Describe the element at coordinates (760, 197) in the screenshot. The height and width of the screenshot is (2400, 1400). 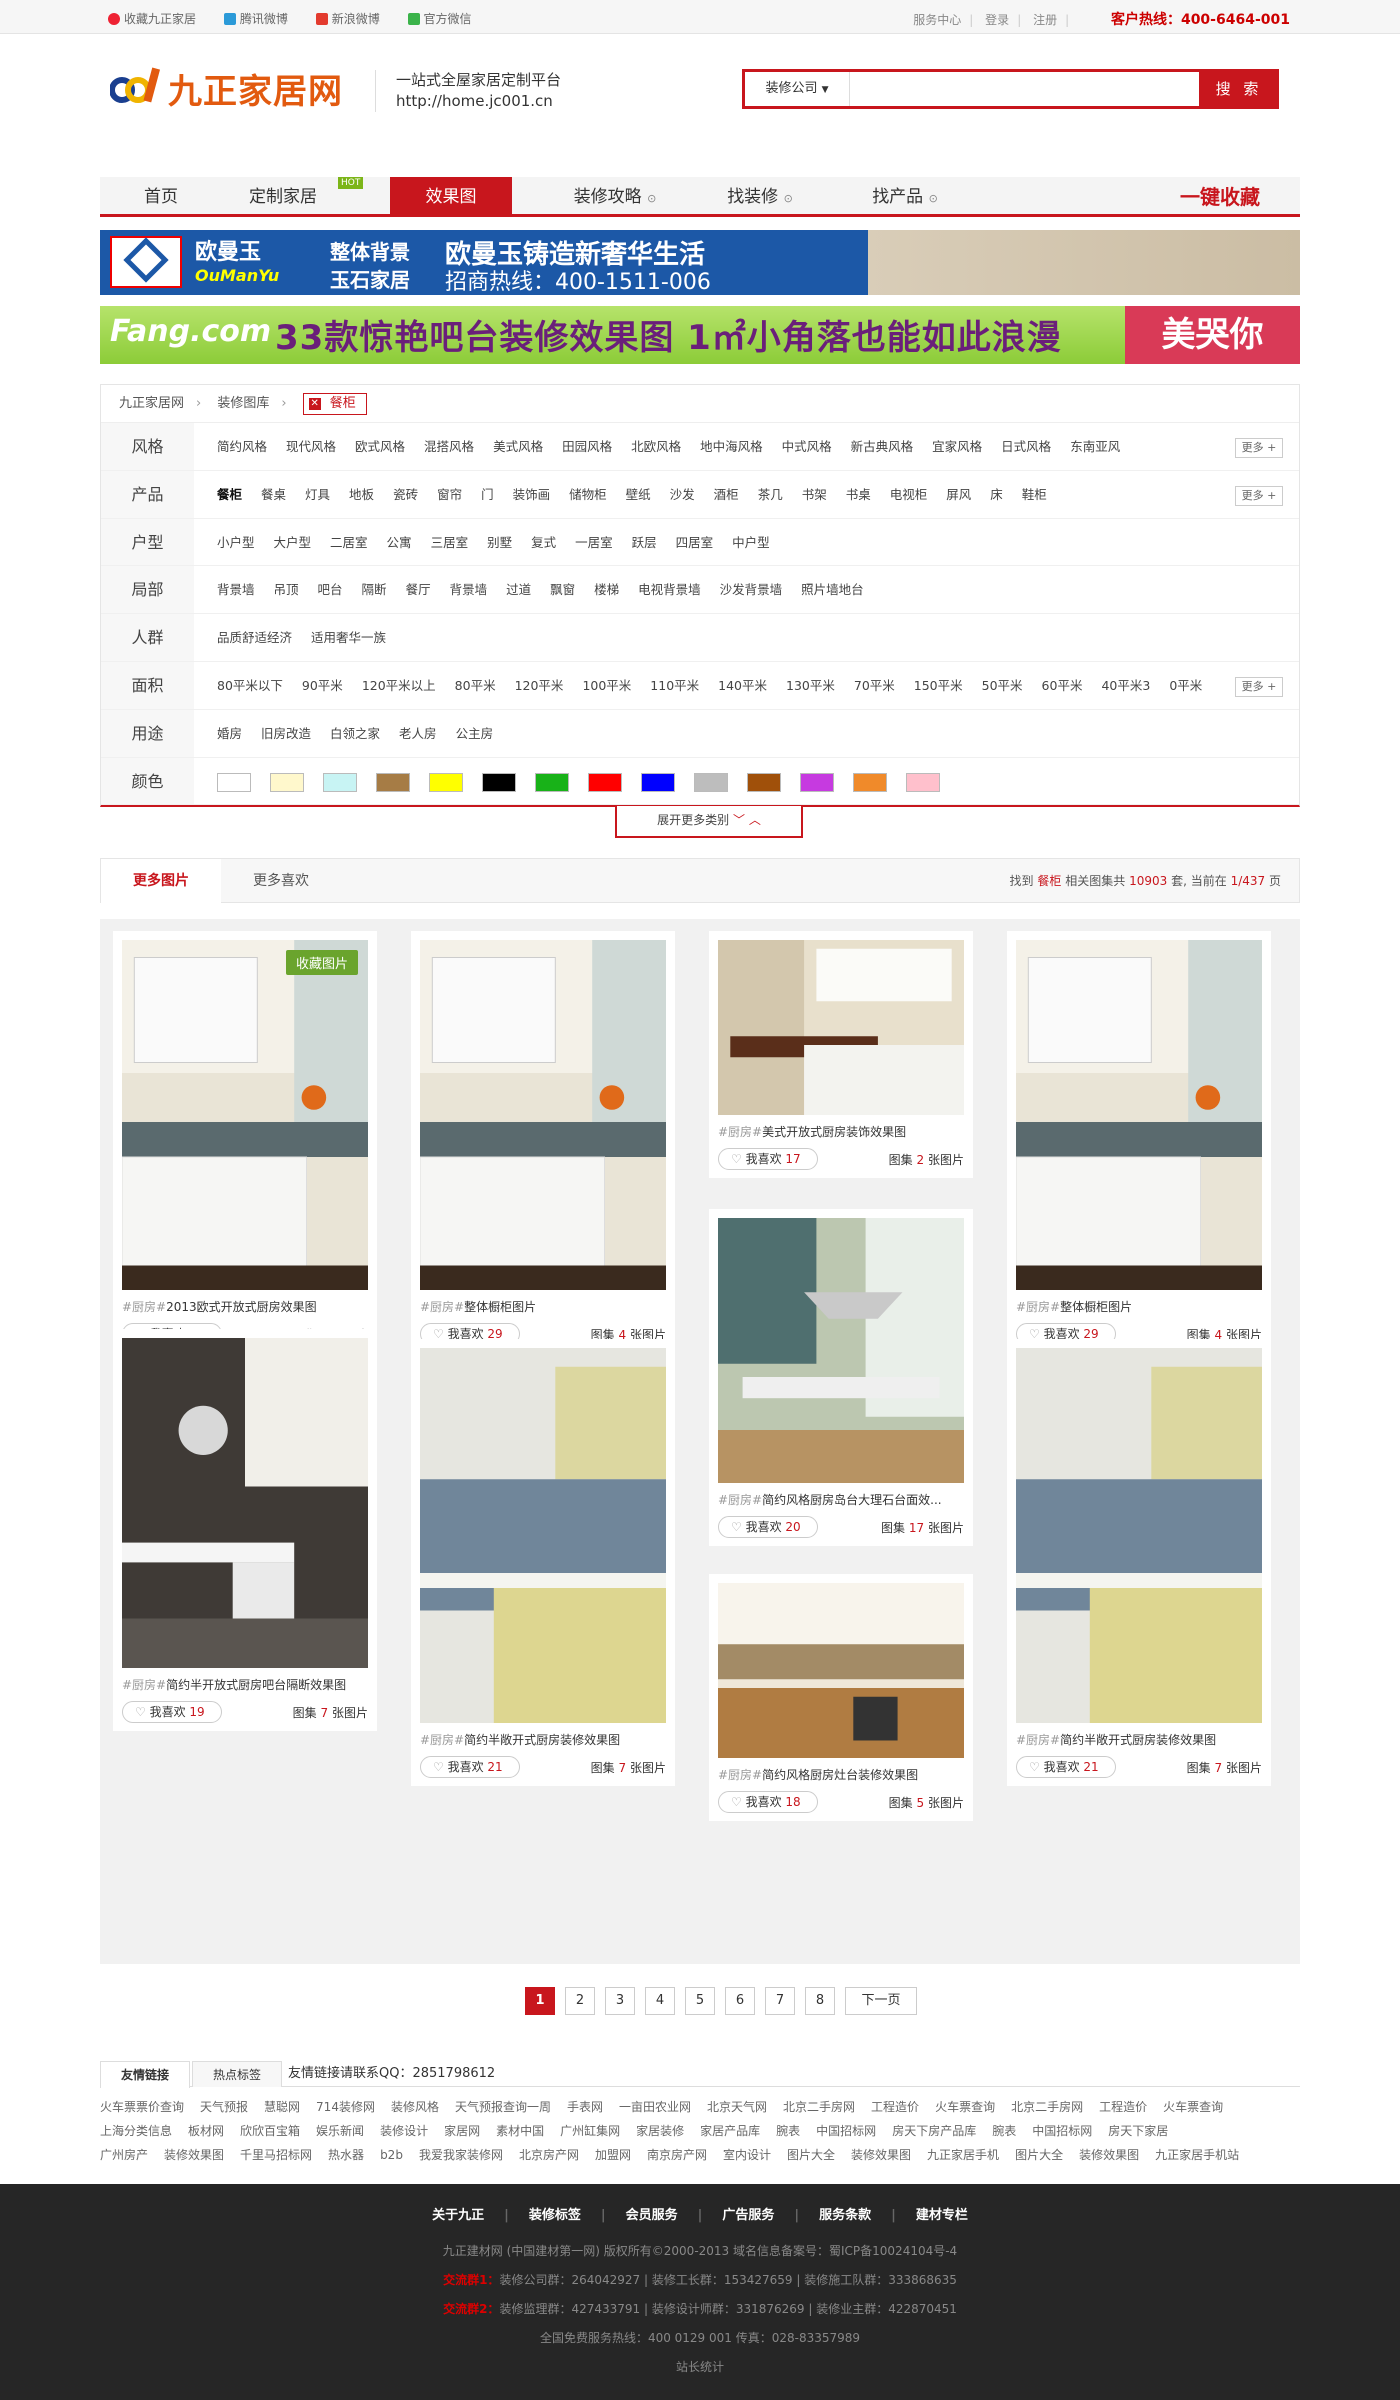
I see `nav-item-find-decoration: 找装修 ⊙` at that location.